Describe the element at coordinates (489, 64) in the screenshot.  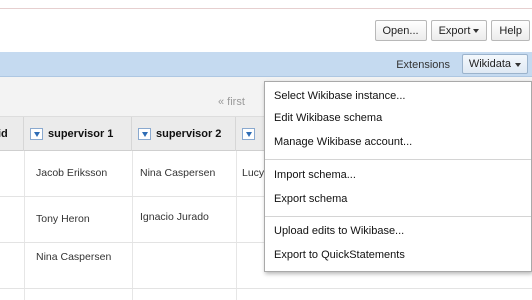
I see `wikidata-button-label: Wikidata` at that location.